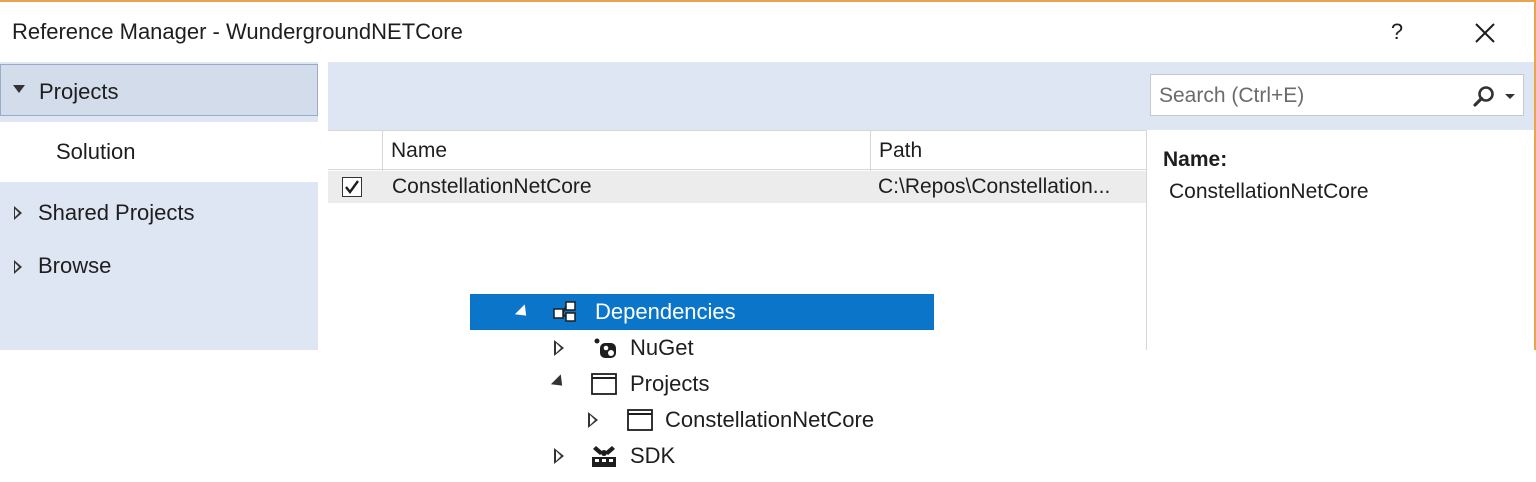 This screenshot has width=1536, height=482. What do you see at coordinates (605, 348) in the screenshot?
I see `nuget-icon` at bounding box center [605, 348].